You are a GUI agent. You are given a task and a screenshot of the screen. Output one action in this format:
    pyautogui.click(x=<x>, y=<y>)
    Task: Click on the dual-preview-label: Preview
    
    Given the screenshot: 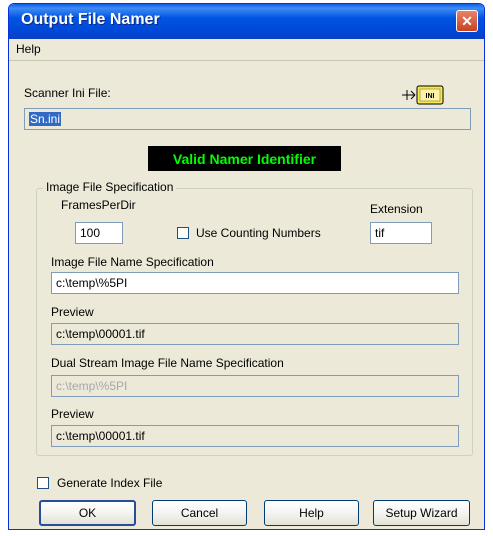 What is the action you would take?
    pyautogui.click(x=72, y=414)
    